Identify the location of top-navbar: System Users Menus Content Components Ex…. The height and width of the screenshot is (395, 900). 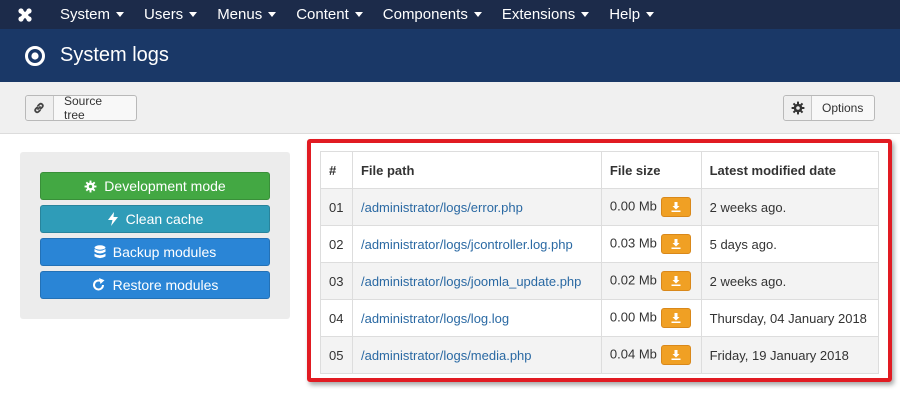
(450, 14).